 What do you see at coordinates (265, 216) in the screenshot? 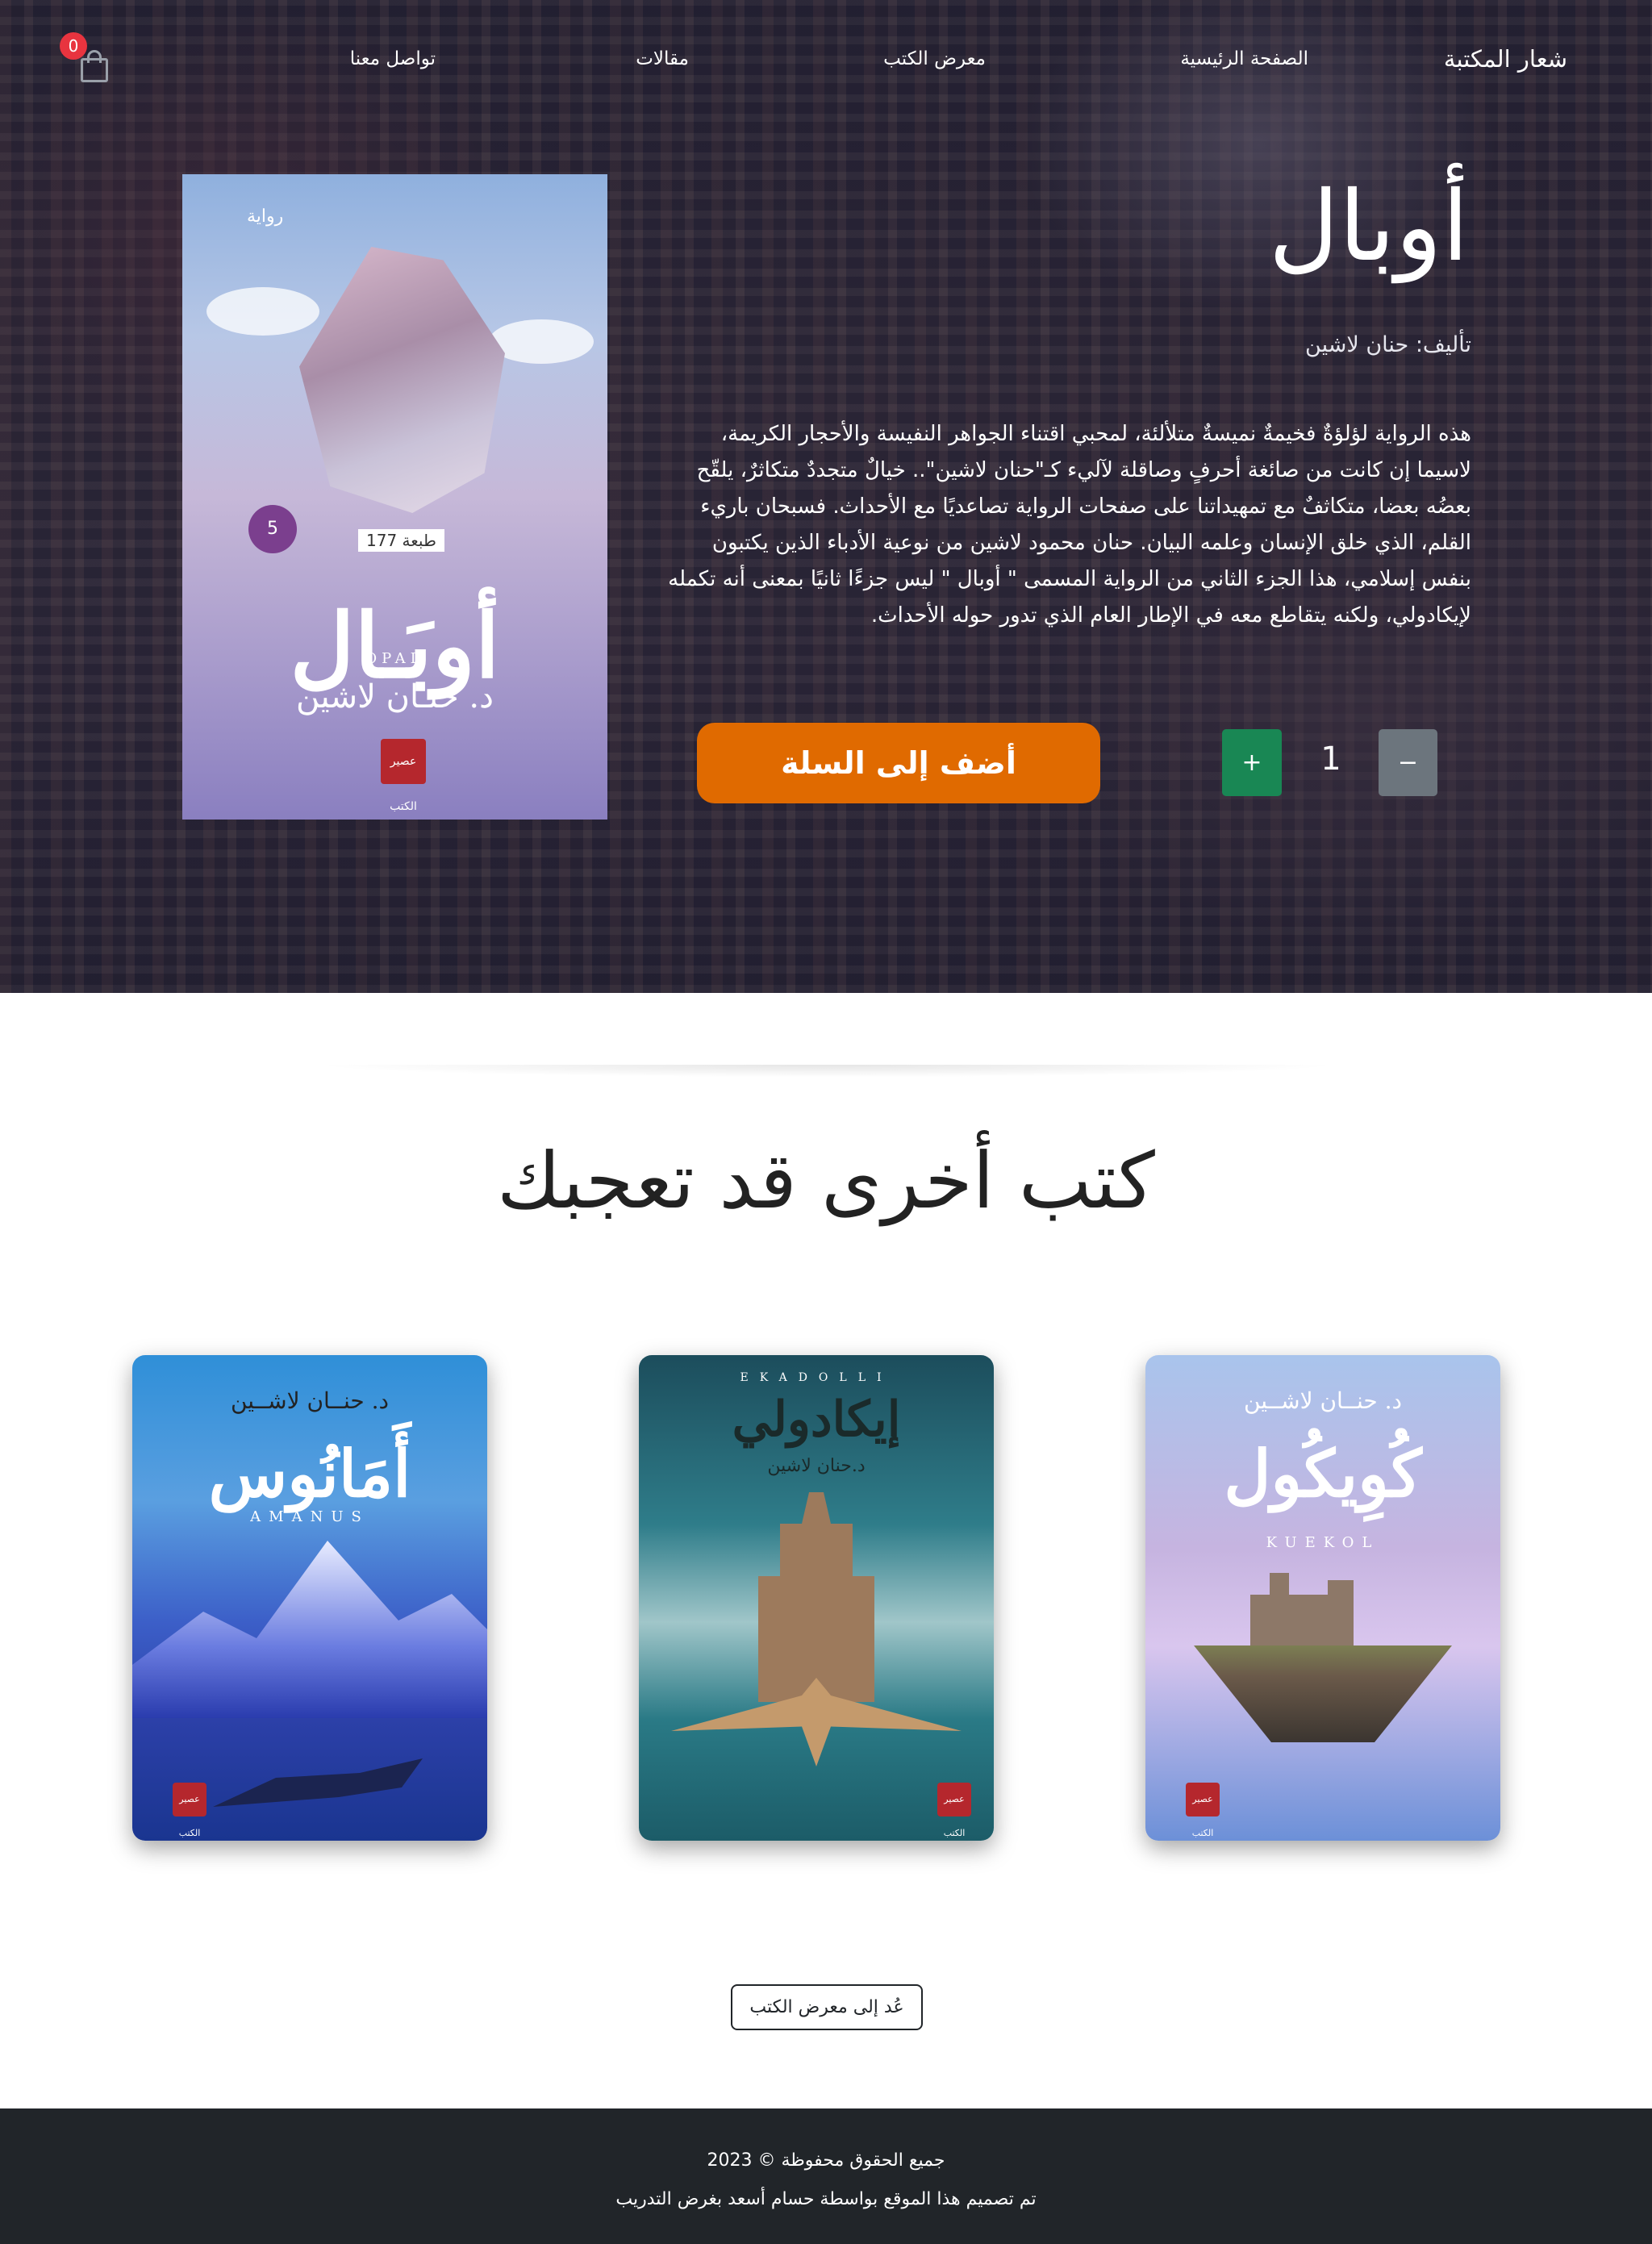
I see `cover-top-label: رواية` at bounding box center [265, 216].